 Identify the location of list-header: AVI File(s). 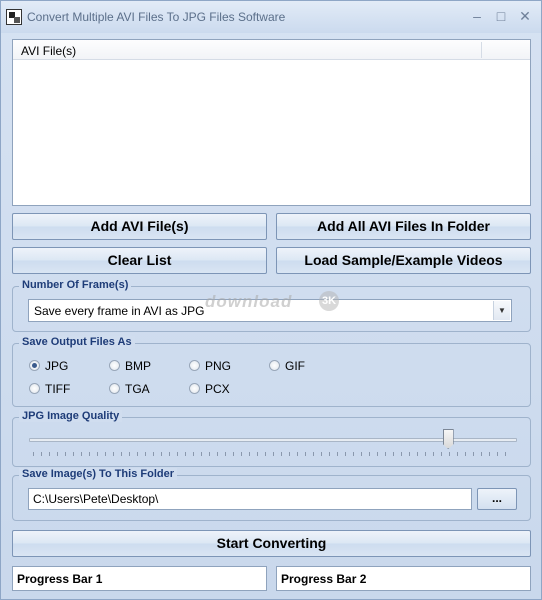
(271, 50).